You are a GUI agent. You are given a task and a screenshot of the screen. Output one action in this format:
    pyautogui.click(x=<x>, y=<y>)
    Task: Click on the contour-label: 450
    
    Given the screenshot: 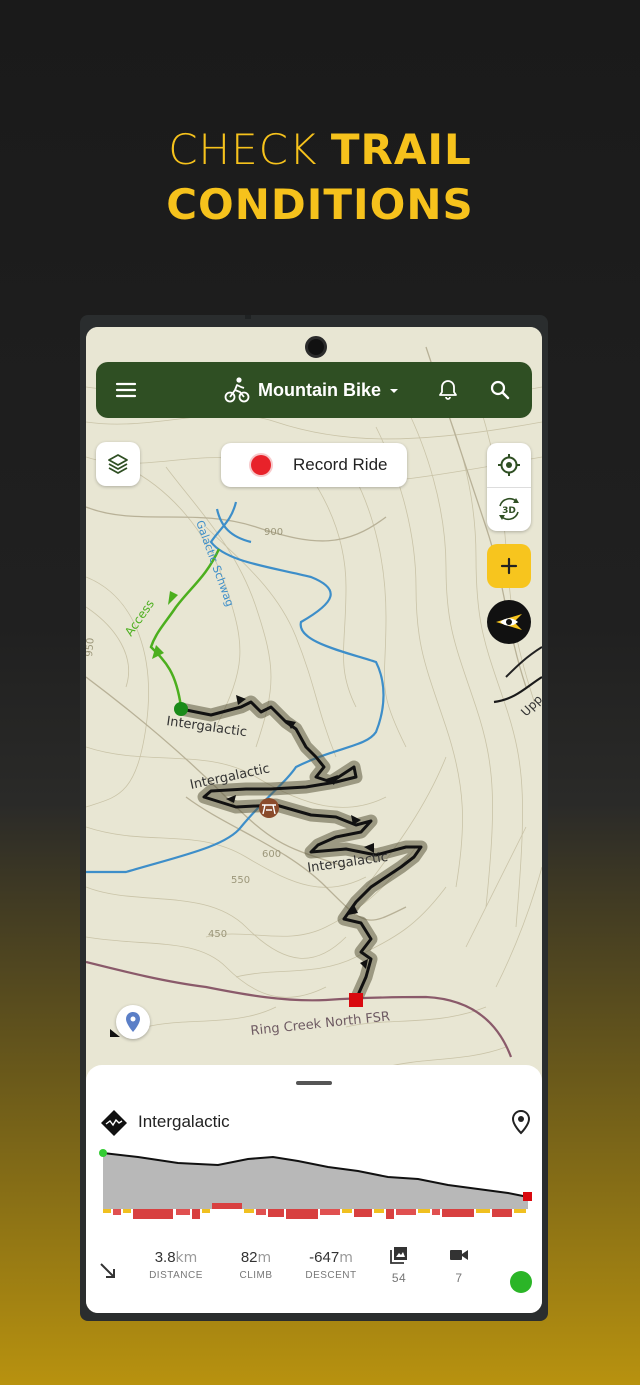 What is the action you would take?
    pyautogui.click(x=217, y=934)
    